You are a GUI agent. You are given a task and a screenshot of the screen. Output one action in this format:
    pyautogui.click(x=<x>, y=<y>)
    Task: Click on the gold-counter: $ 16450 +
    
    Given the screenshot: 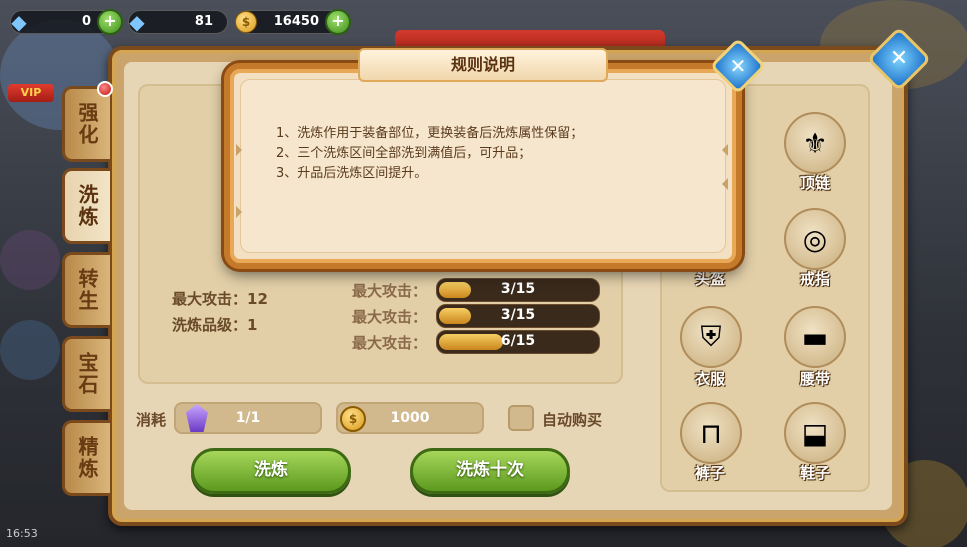 What is the action you would take?
    pyautogui.click(x=293, y=22)
    